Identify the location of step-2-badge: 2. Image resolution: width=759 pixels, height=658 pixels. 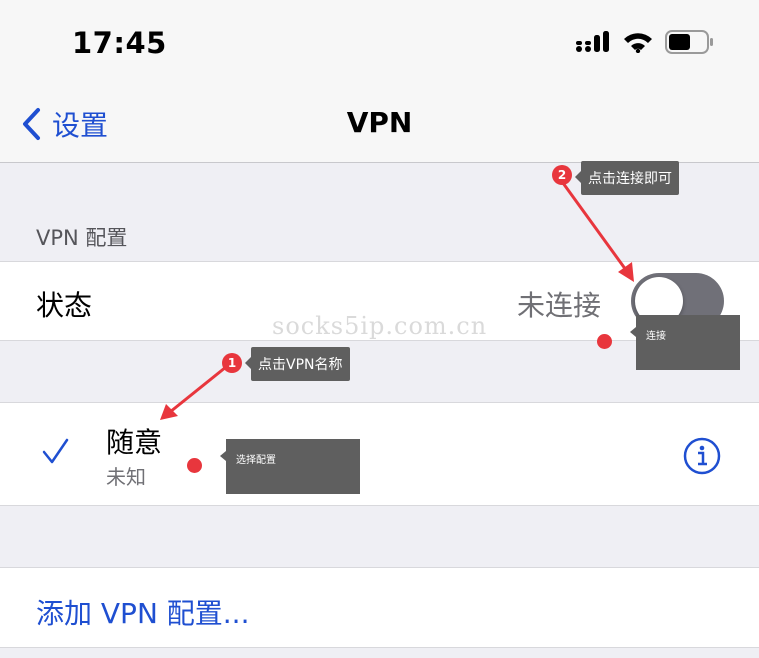
(562, 175).